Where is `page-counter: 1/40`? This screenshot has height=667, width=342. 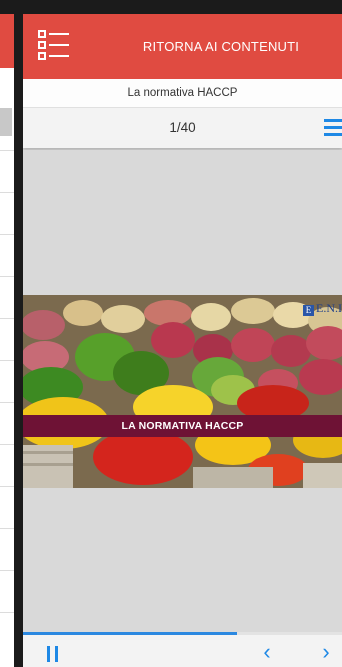
page-counter: 1/40 is located at coordinates (182, 127).